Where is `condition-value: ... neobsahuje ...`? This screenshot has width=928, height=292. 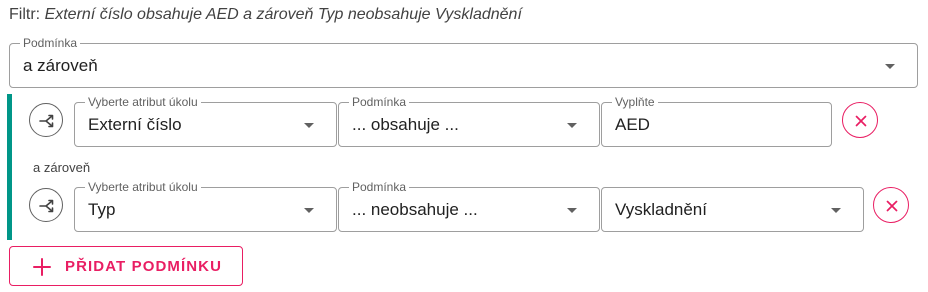 condition-value: ... neobsahuje ... is located at coordinates (415, 209).